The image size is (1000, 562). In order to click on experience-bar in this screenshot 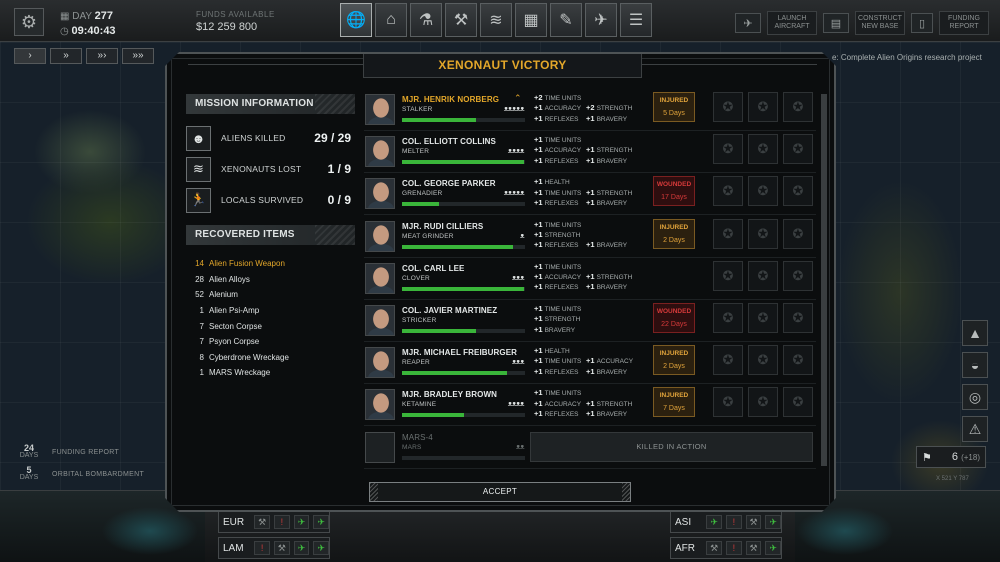, I will do `click(463, 415)`.